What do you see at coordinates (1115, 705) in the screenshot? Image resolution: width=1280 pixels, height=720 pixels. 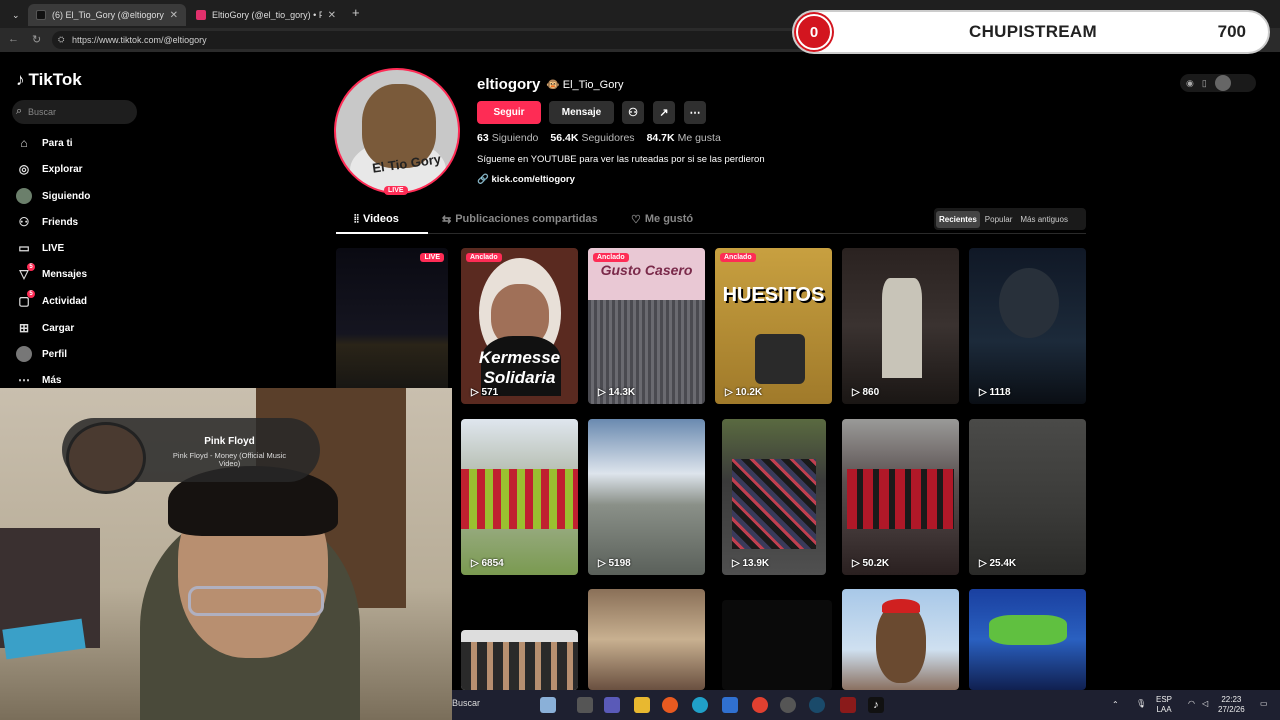 I see `tray-chevron-icon: ⌃` at bounding box center [1115, 705].